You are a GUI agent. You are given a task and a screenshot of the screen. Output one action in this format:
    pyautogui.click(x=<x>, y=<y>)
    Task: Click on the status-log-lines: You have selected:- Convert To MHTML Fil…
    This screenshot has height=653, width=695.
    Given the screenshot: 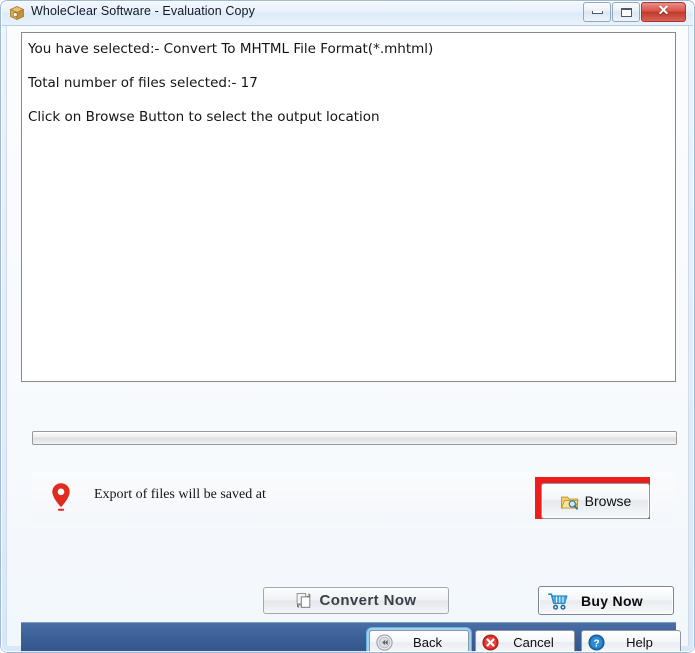 What is the action you would take?
    pyautogui.click(x=348, y=92)
    